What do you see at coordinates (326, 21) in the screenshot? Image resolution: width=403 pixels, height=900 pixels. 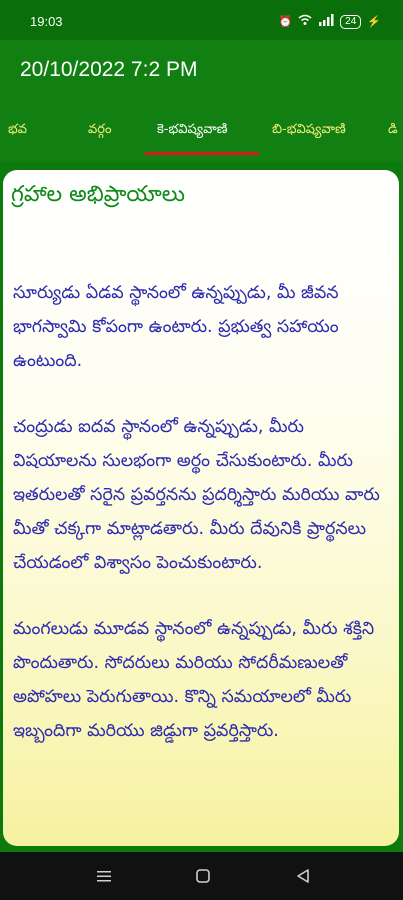 I see `signal-icon` at bounding box center [326, 21].